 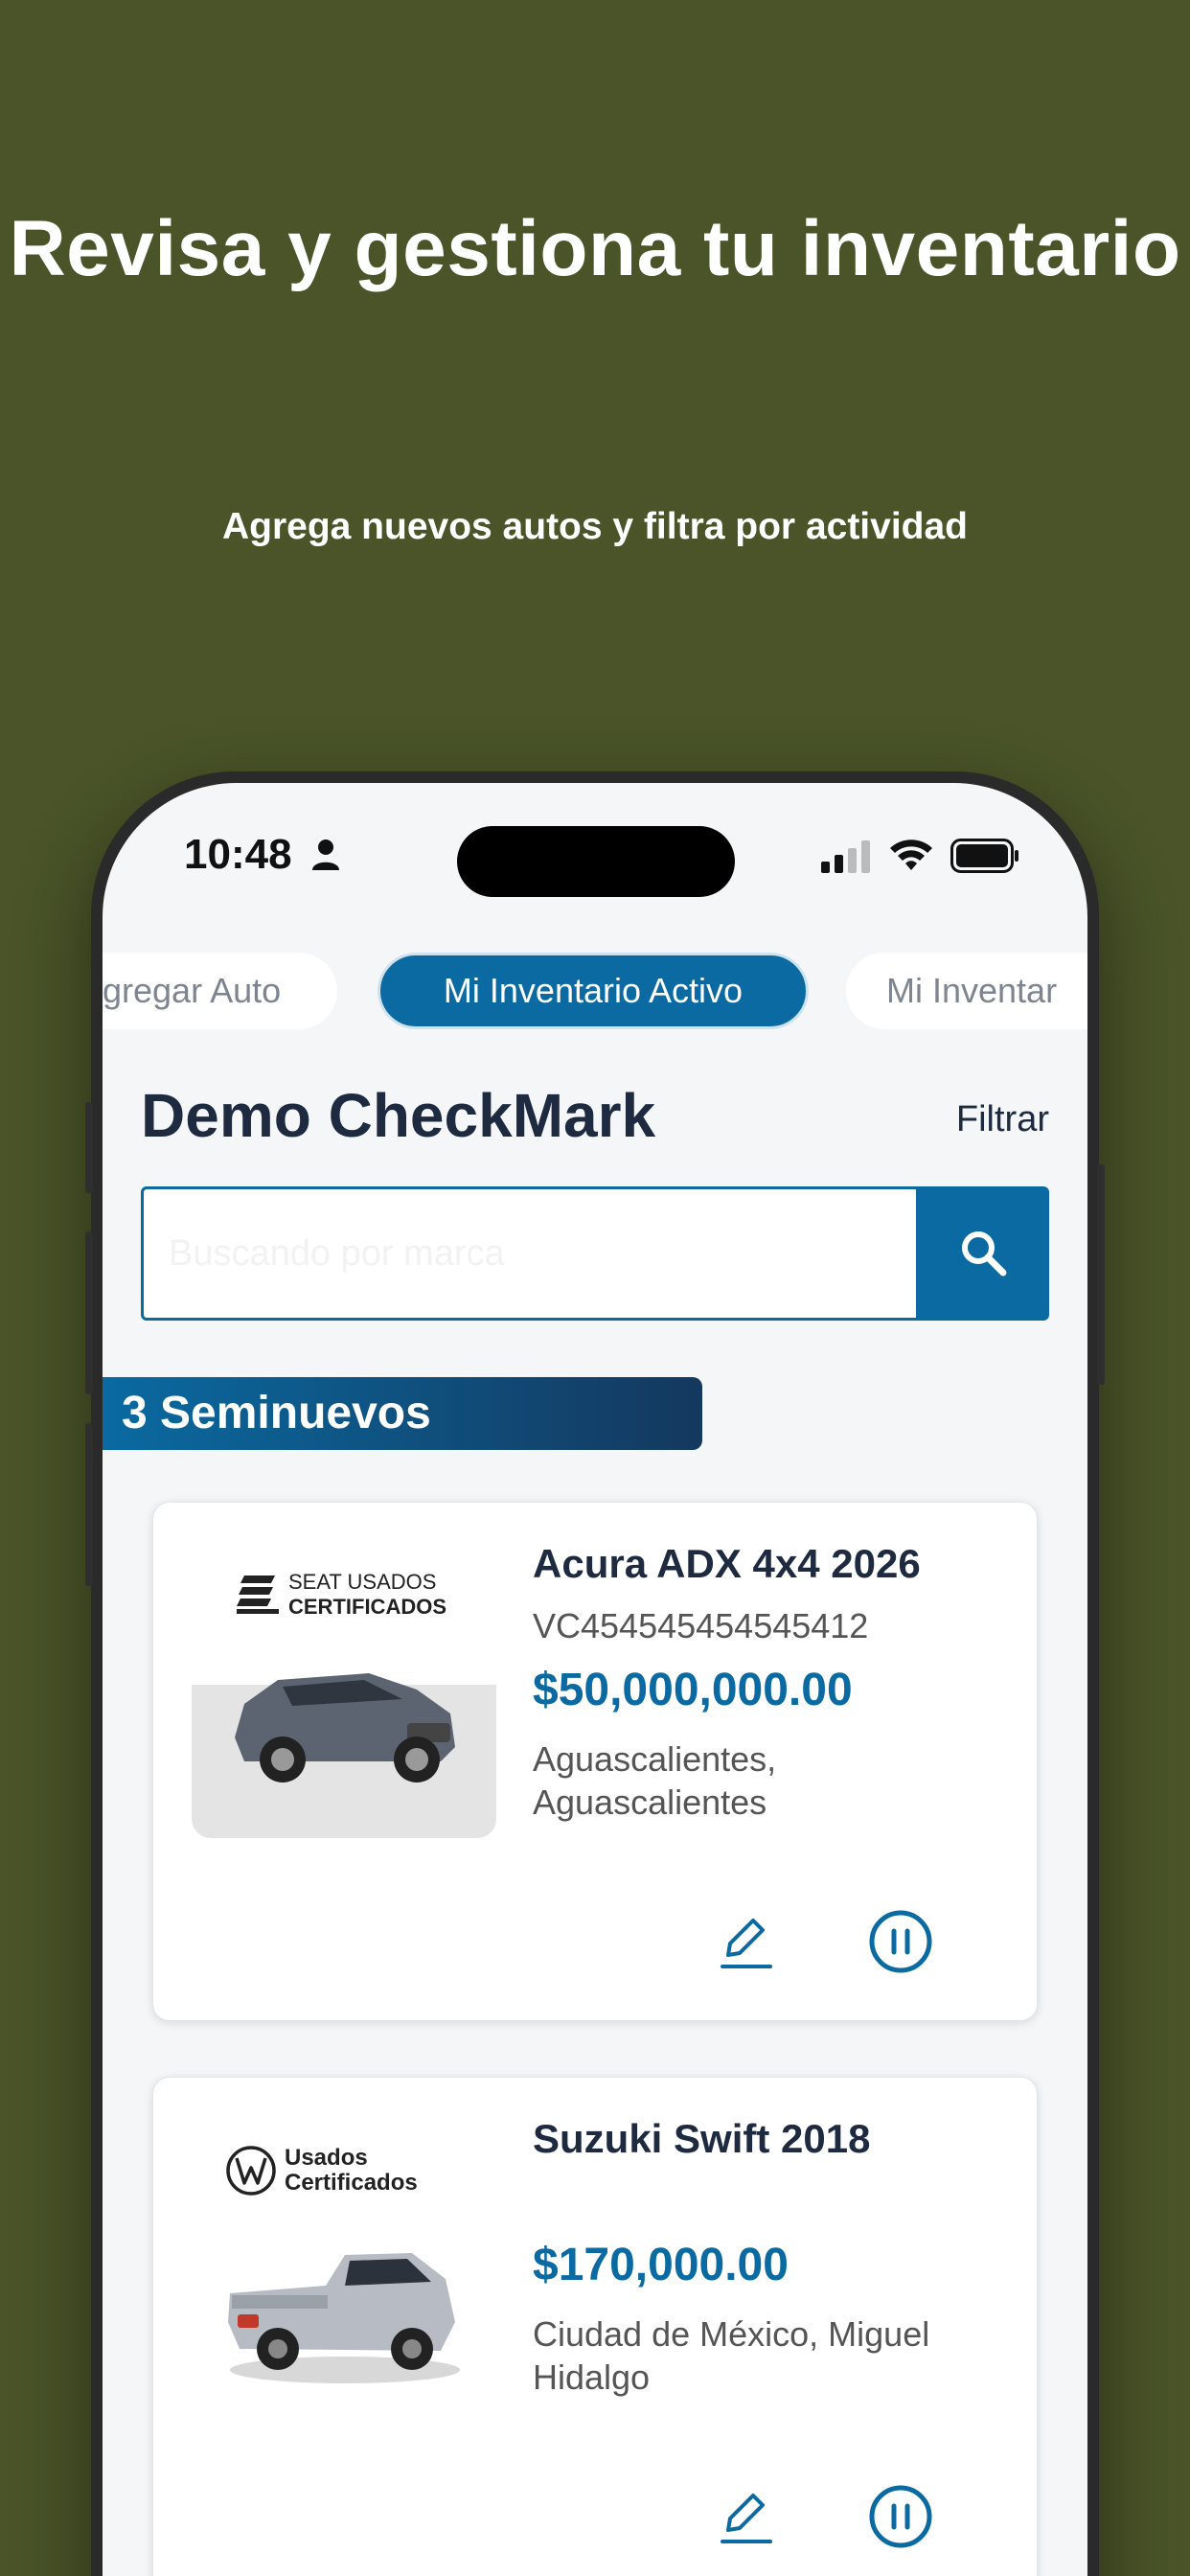 What do you see at coordinates (367, 1607) in the screenshot?
I see `logo-text: CERTIFICADOS` at bounding box center [367, 1607].